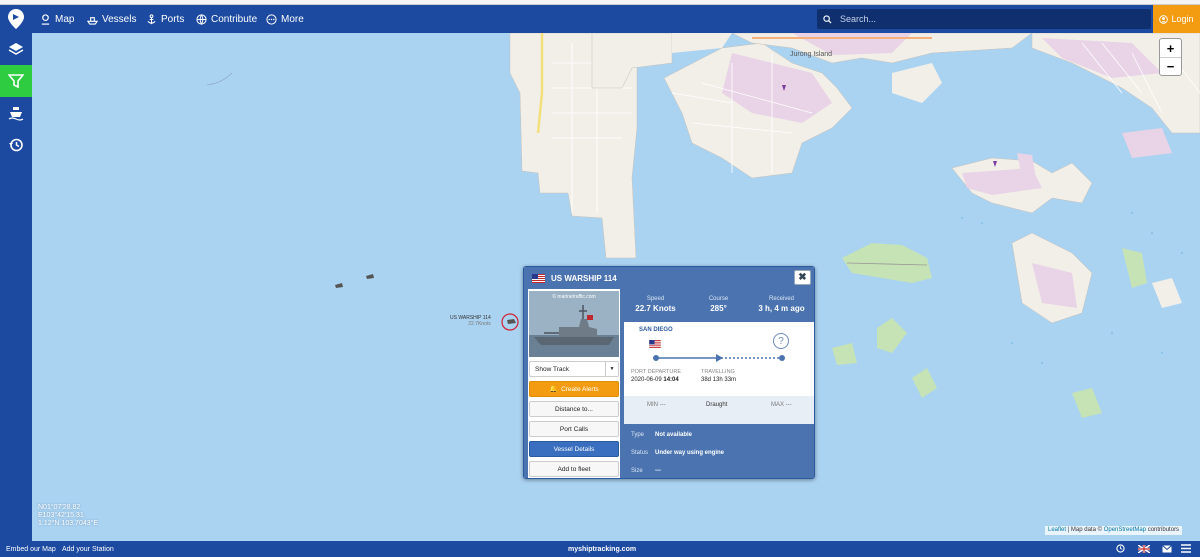  I want to click on vessel-map-label: US WARSHIP 114 22.7Knots, so click(470, 321).